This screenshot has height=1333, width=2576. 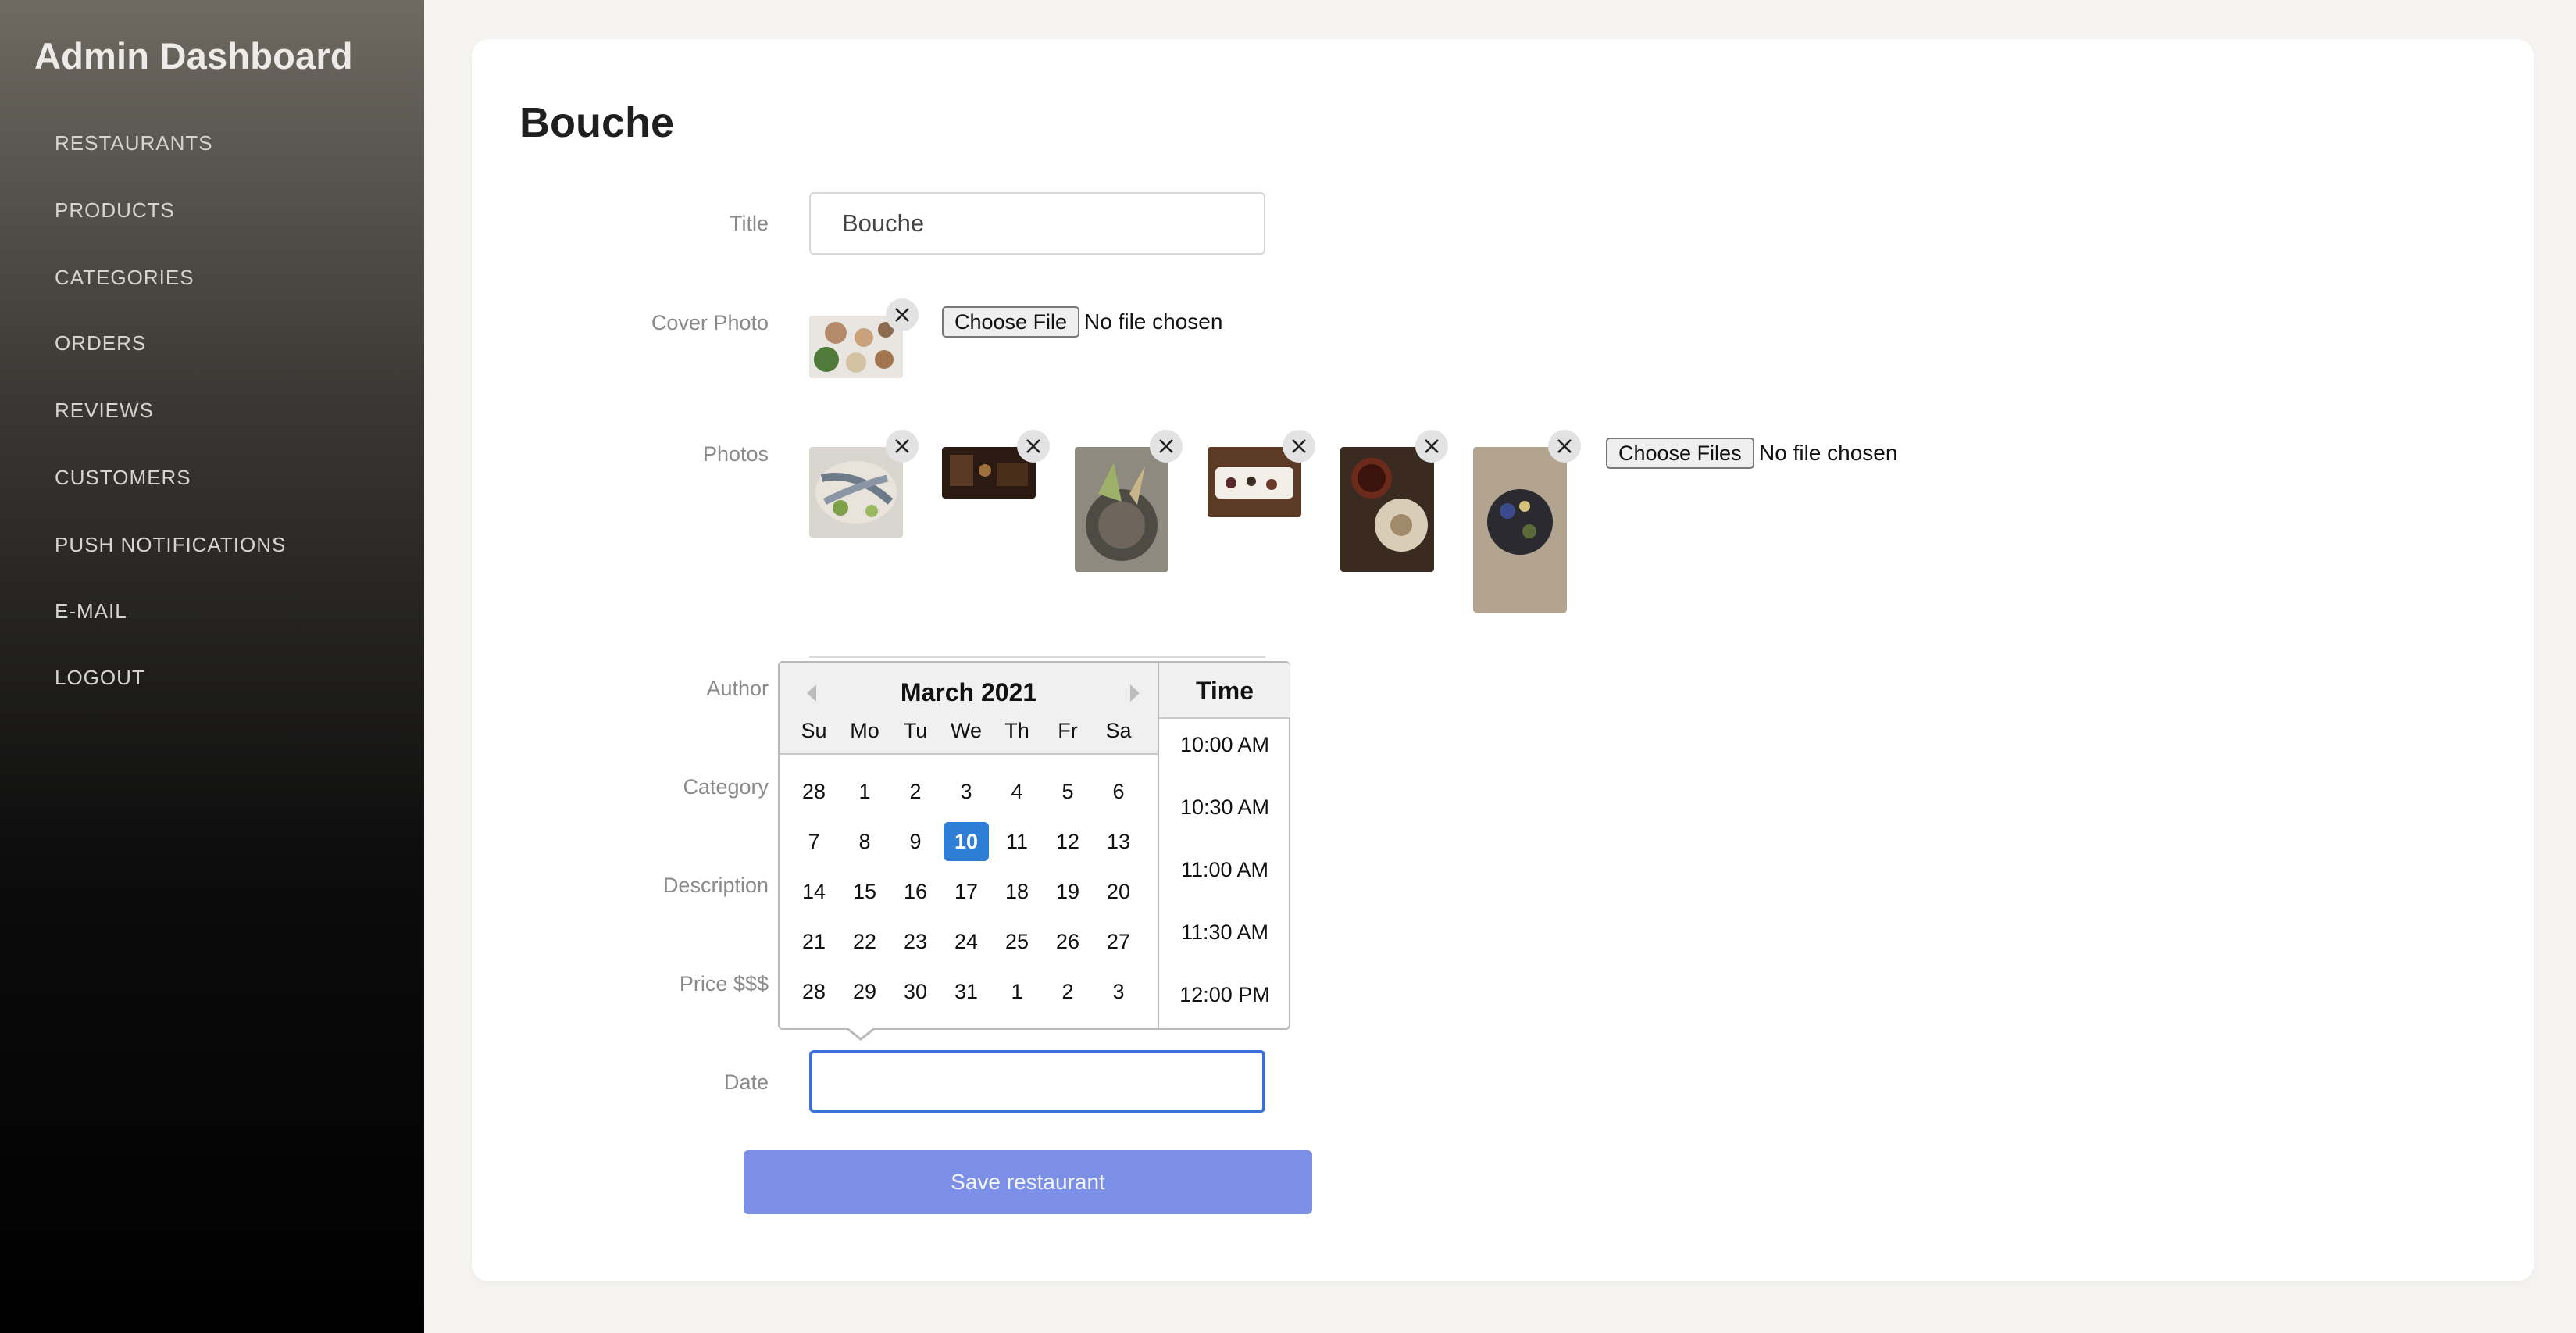 What do you see at coordinates (715, 885) in the screenshot?
I see `description-label: Description` at bounding box center [715, 885].